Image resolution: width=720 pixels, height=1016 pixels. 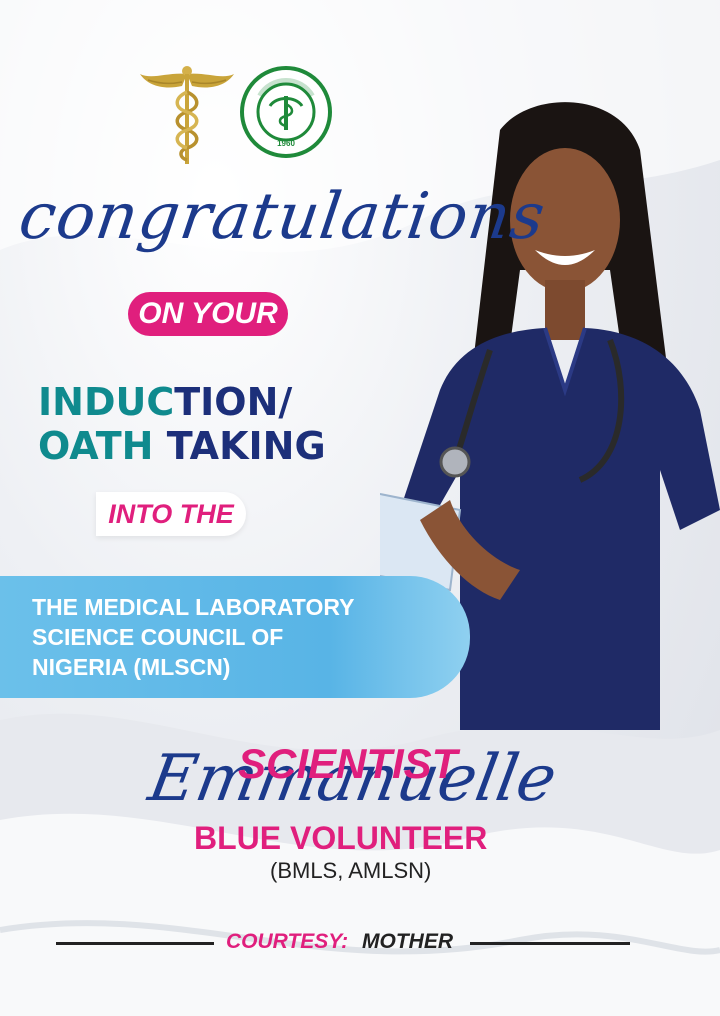 What do you see at coordinates (208, 314) in the screenshot?
I see `on-your-pill: ON YOUR` at bounding box center [208, 314].